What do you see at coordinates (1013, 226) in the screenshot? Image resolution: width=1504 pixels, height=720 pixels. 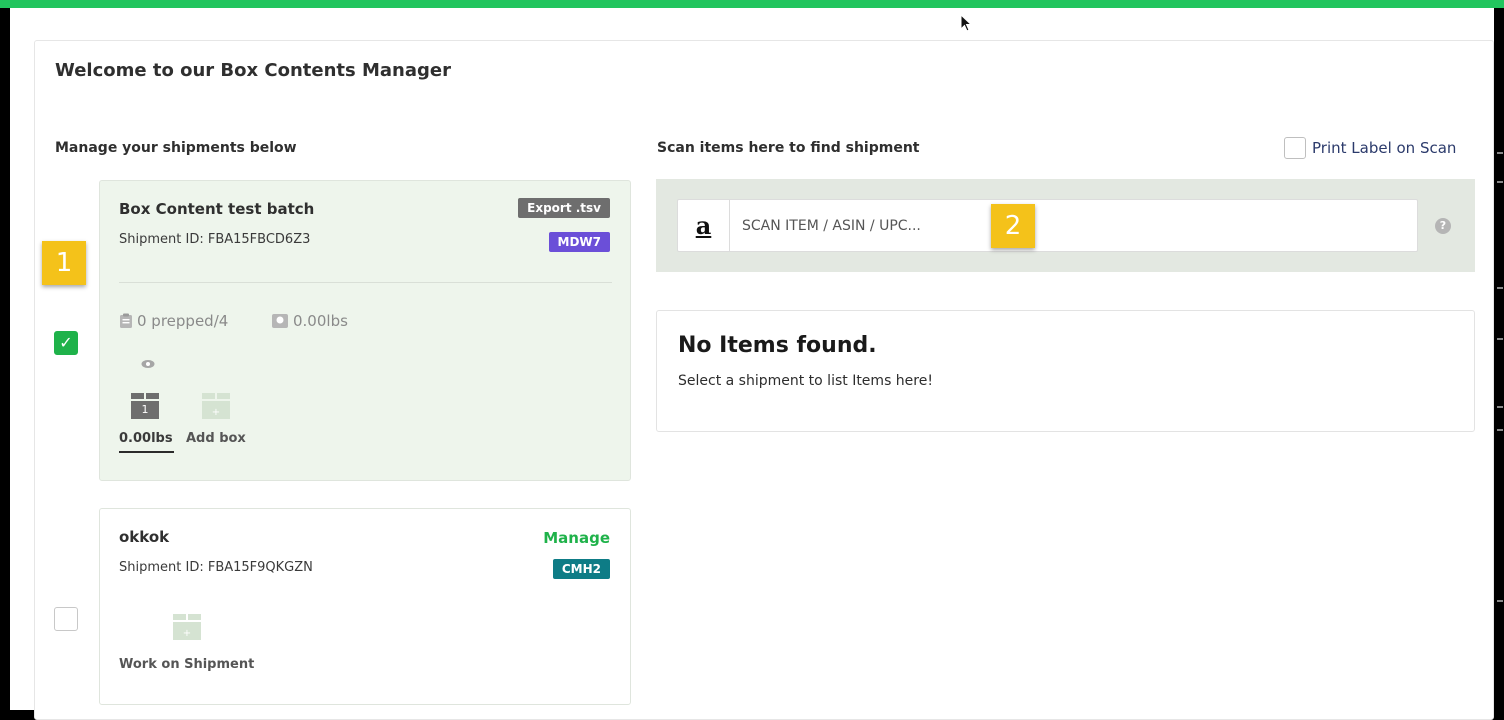 I see `step-marker-2: 2` at bounding box center [1013, 226].